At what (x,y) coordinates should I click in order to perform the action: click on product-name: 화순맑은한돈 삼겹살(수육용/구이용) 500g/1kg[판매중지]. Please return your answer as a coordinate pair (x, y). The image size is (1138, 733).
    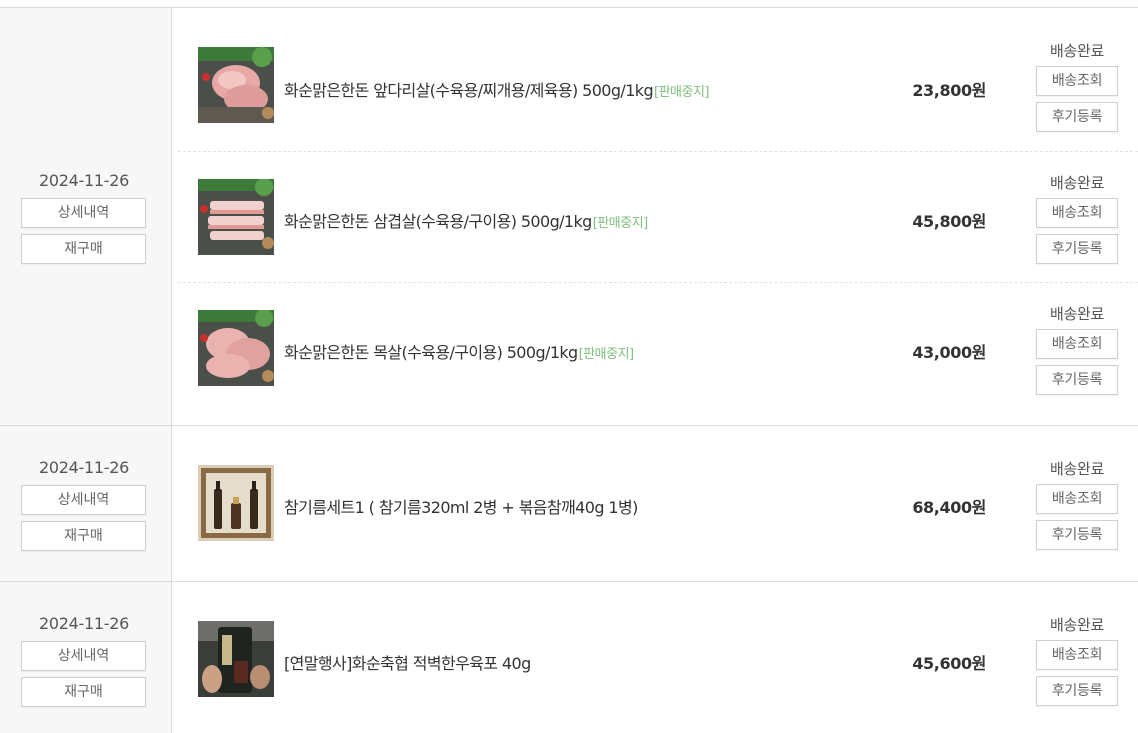
    Looking at the image, I should click on (466, 220).